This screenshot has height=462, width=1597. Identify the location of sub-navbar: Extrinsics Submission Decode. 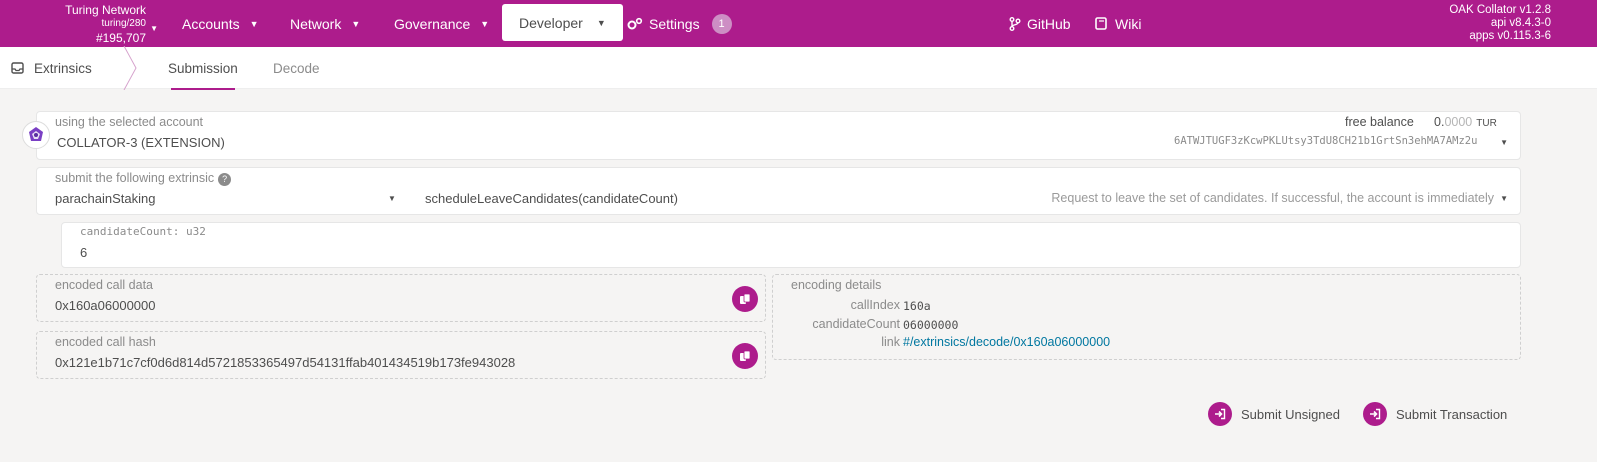
(798, 68).